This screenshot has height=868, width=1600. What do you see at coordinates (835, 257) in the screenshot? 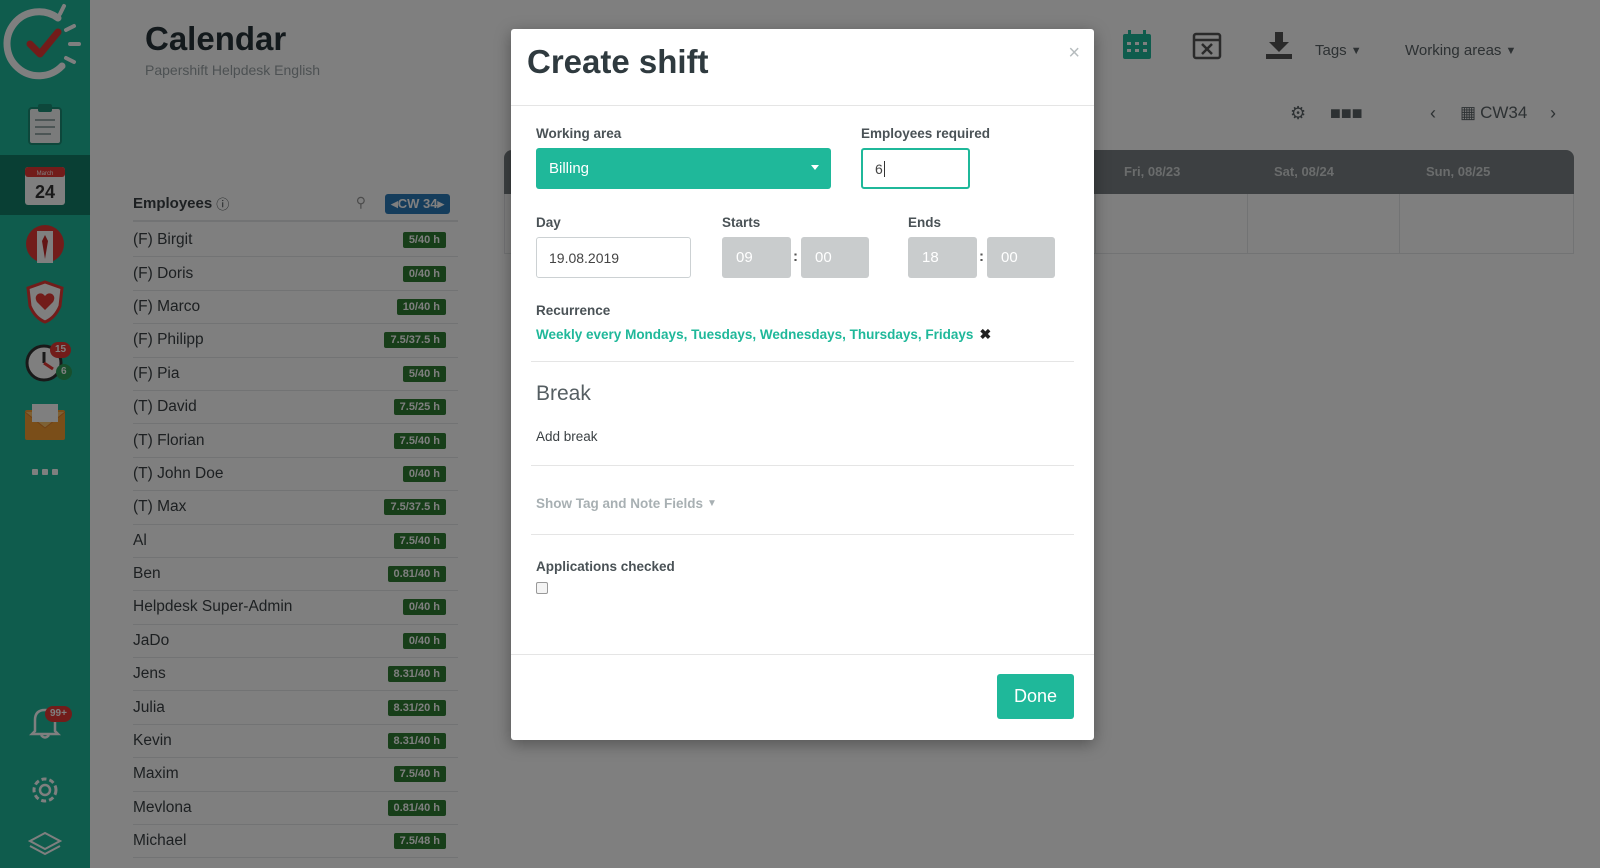
I see `starts-minute-input: 00` at bounding box center [835, 257].